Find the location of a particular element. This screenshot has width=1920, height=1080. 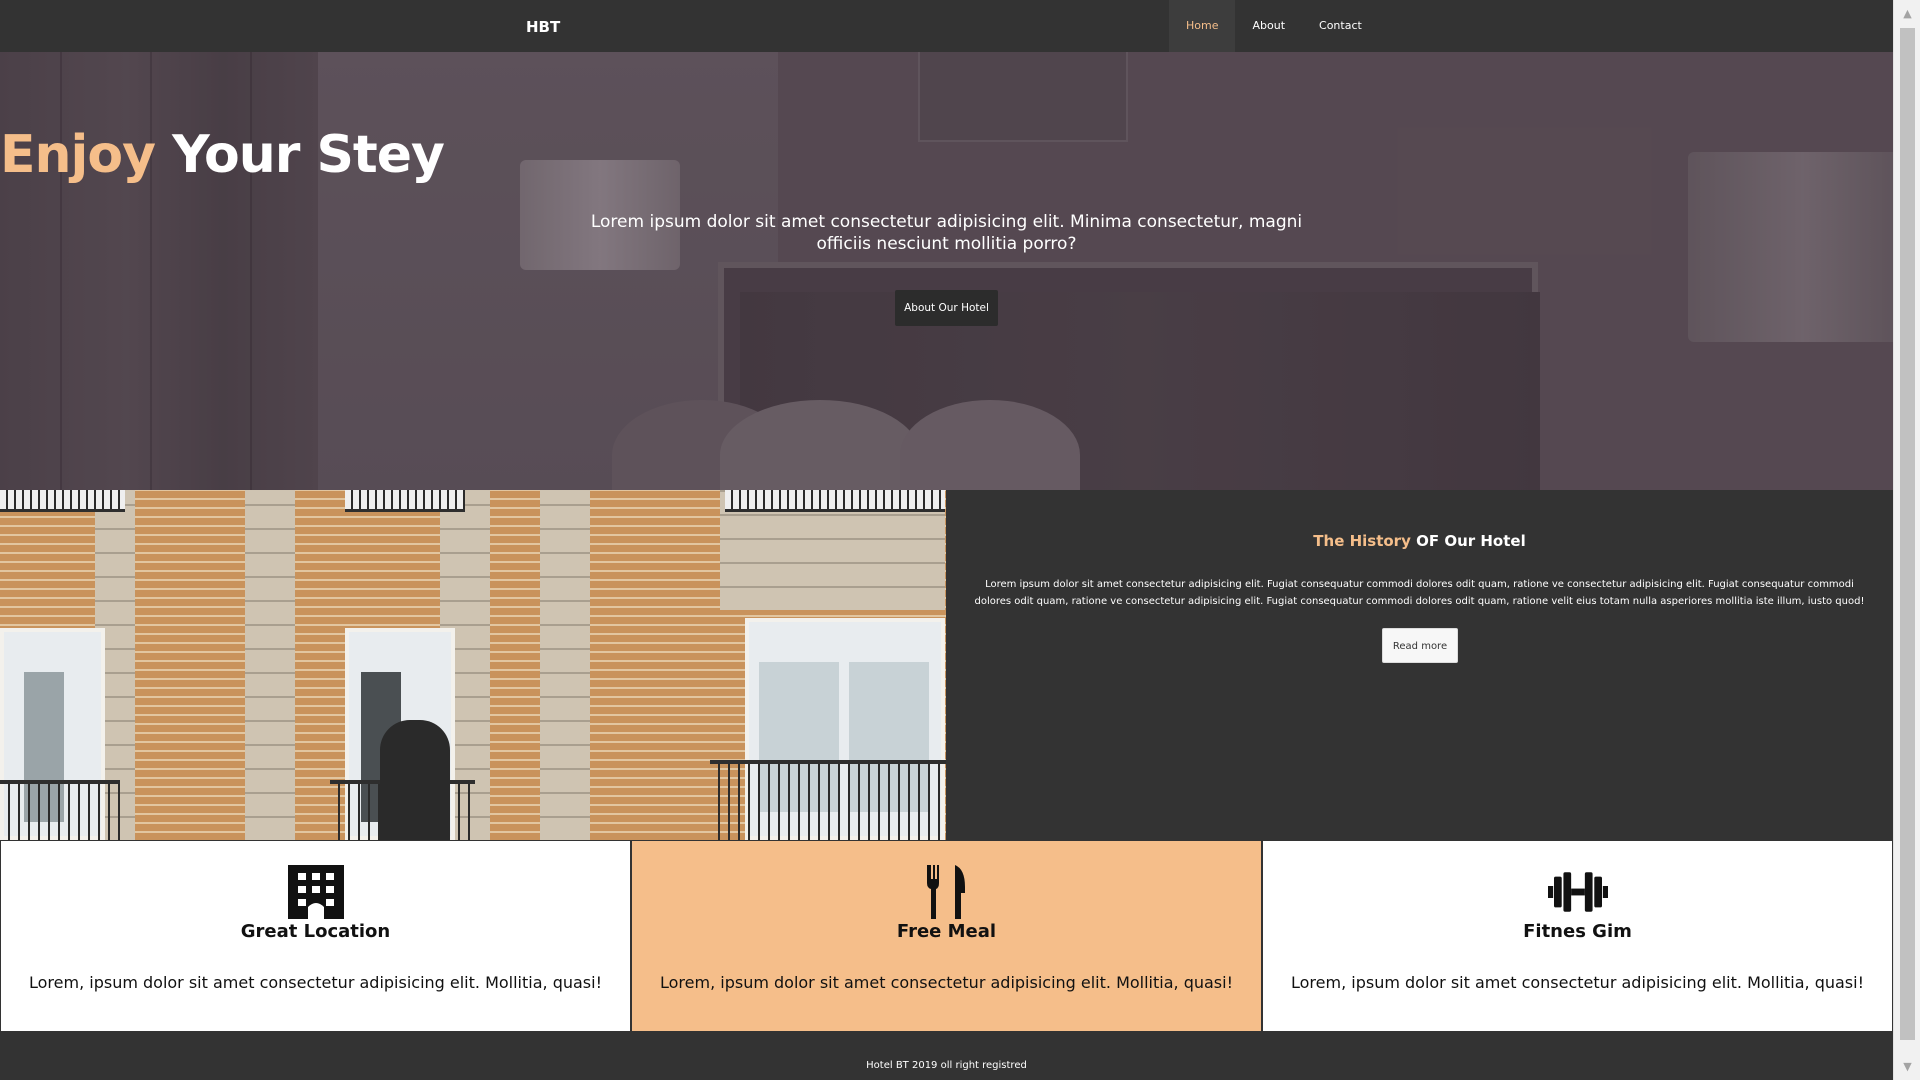

nav-menu: Home About Contact is located at coordinates (1274, 26).